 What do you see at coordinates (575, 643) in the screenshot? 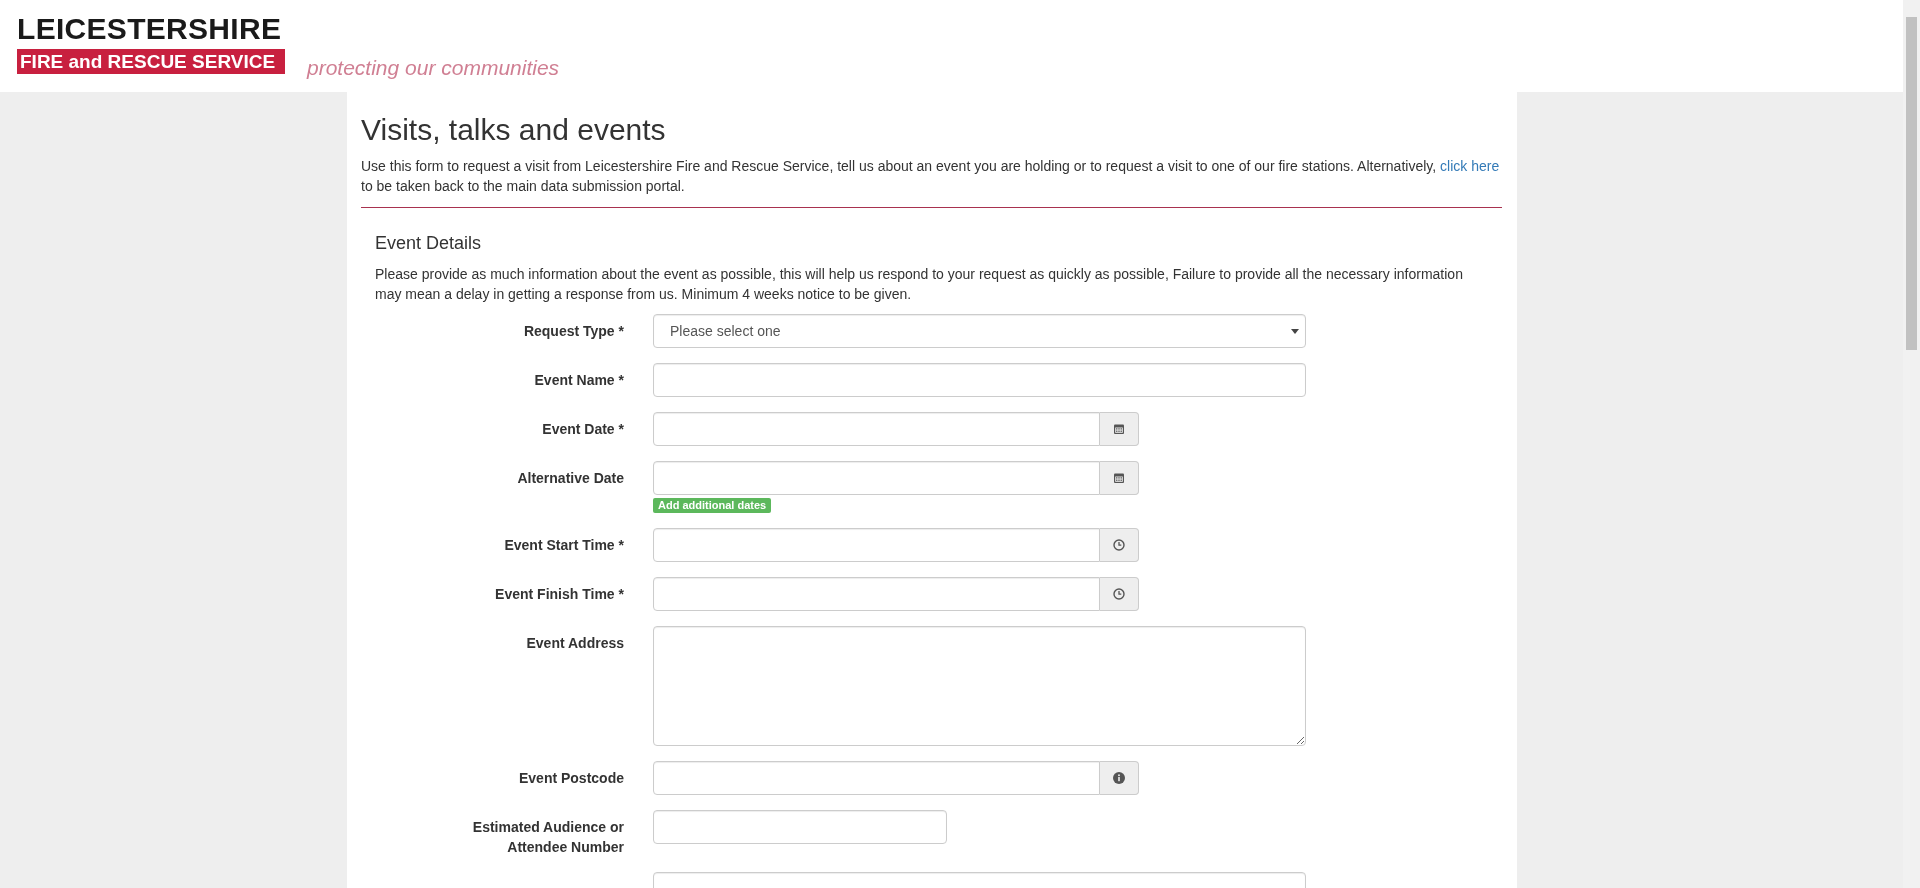
I see `field-label: Event Address` at bounding box center [575, 643].